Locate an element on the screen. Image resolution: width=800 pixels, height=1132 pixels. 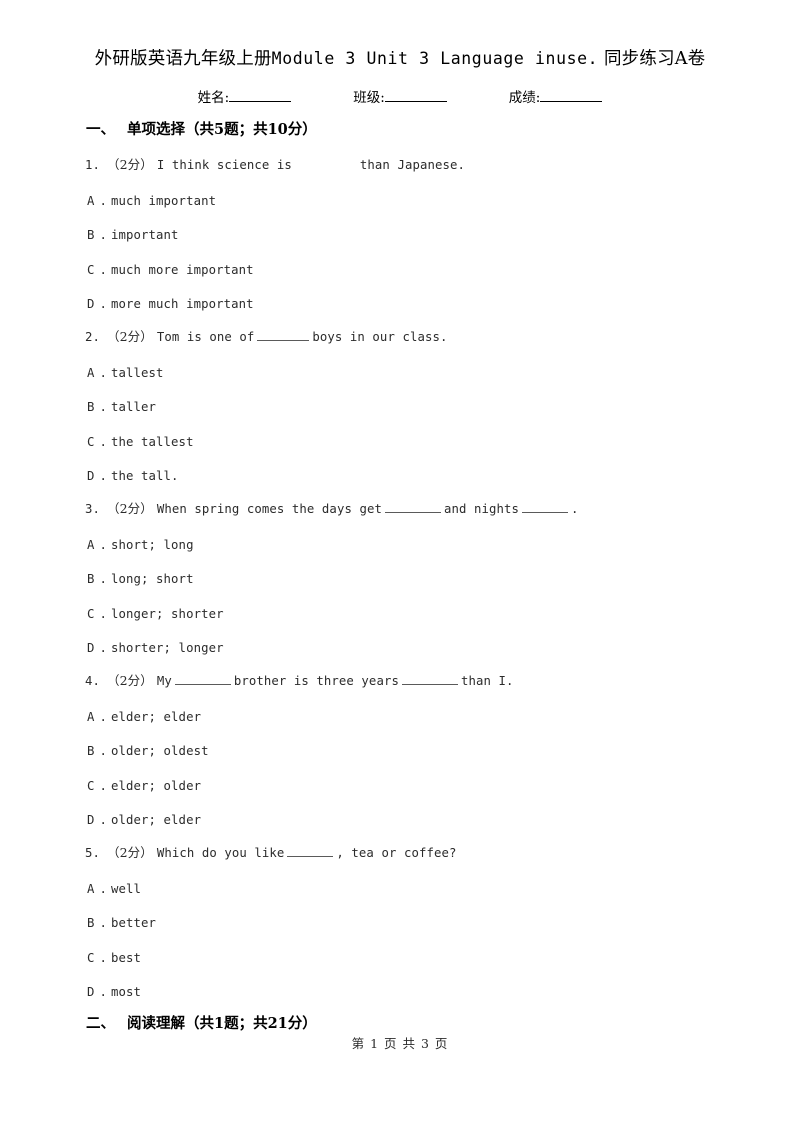
question-4-text-before: My is located at coordinates (164, 681).